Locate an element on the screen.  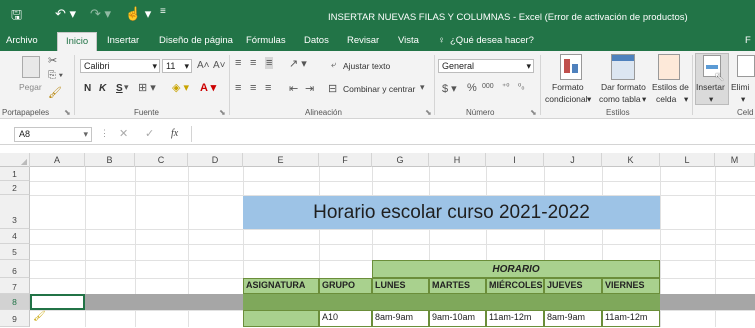
decrease-decimal-icon: ⁰₀ is located at coordinates (521, 86).